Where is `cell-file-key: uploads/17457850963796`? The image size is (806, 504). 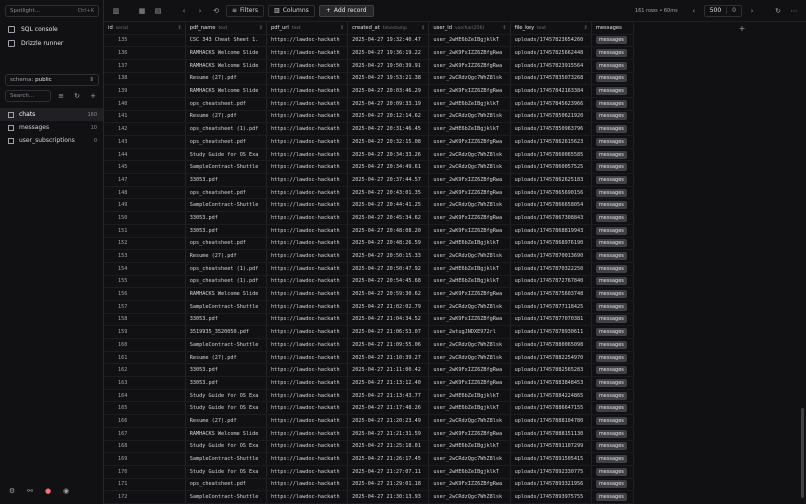
cell-file-key: uploads/17457850963796 is located at coordinates (551, 129).